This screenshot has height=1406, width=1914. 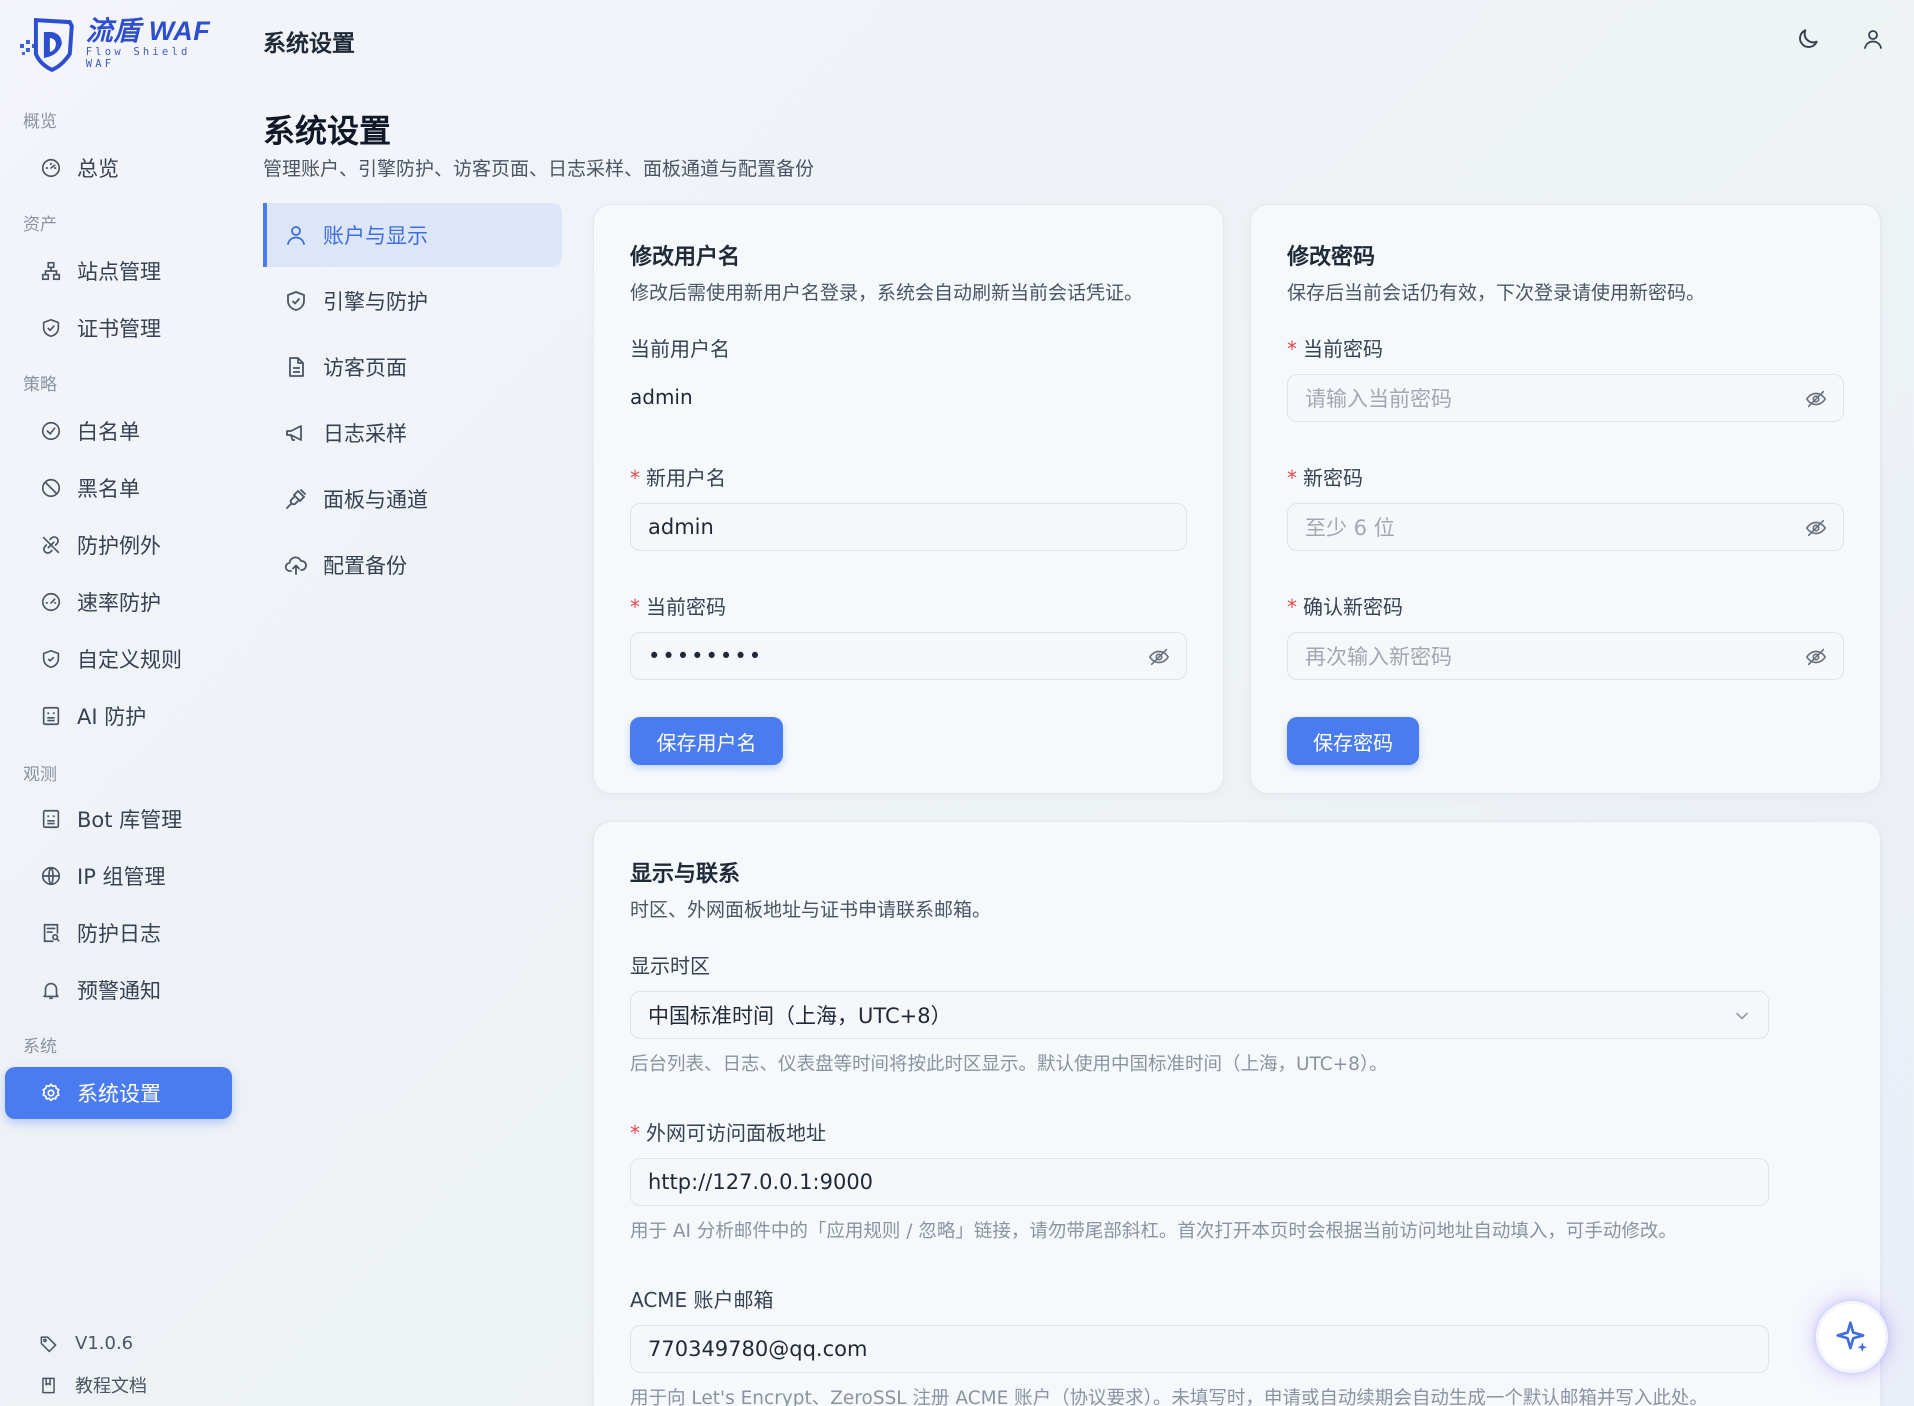 I want to click on group-label-system: 系统, so click(x=40, y=1047).